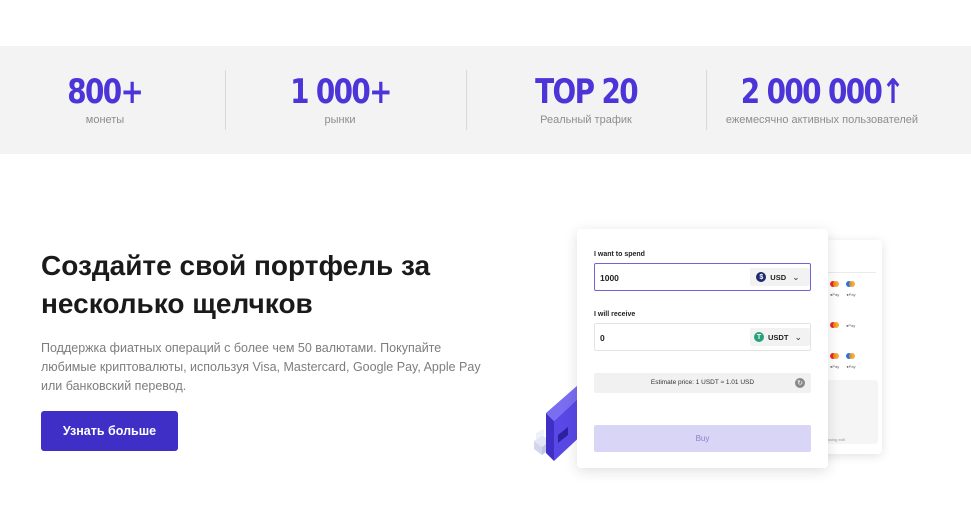 Image resolution: width=971 pixels, height=519 pixels. I want to click on stat-value: 800+, so click(105, 92).